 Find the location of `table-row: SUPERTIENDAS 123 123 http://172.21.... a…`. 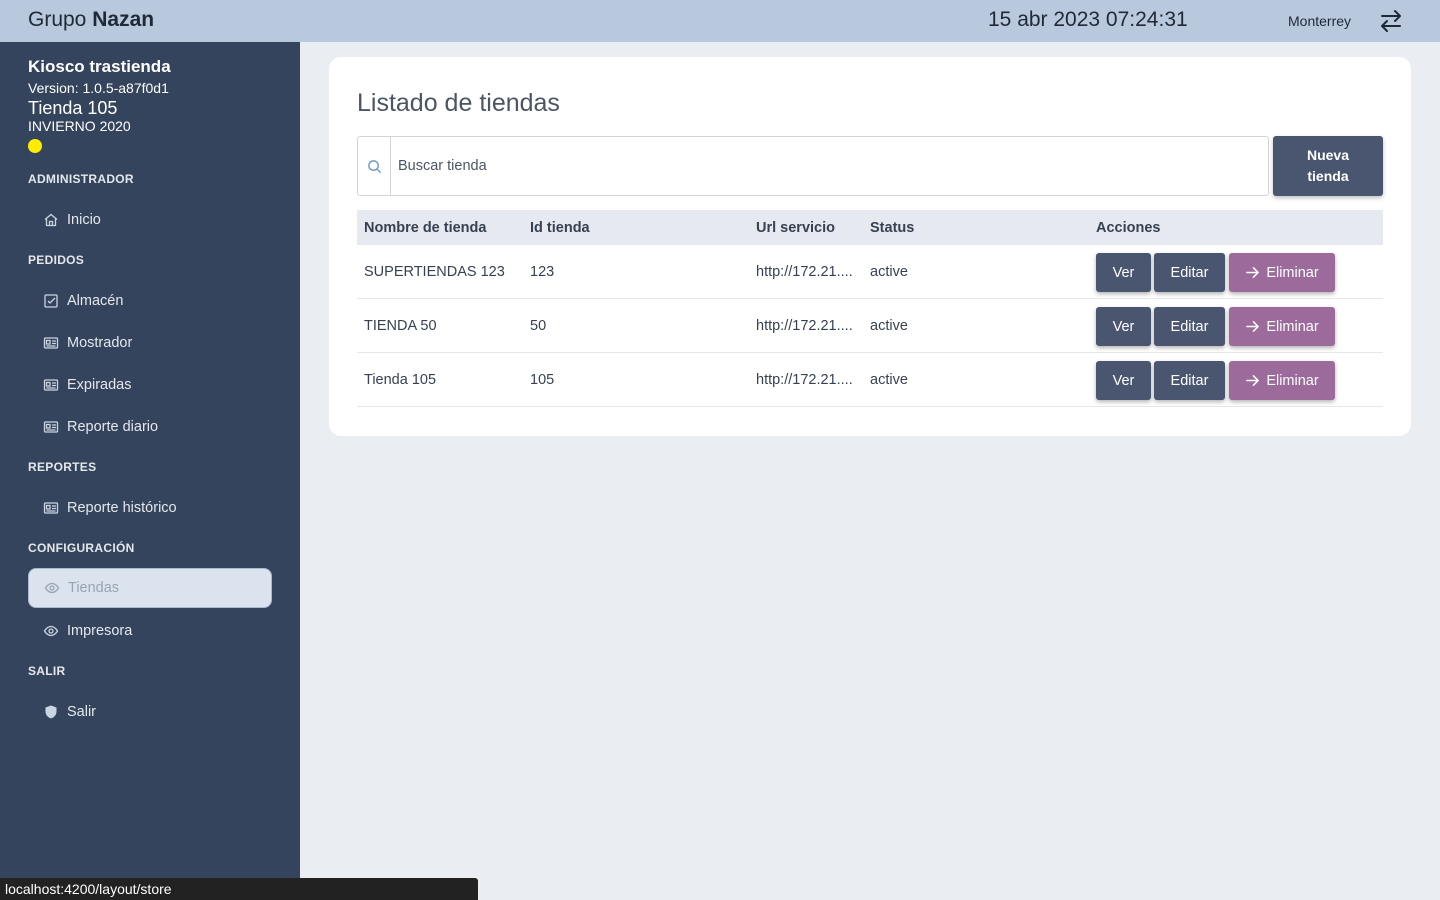

table-row: SUPERTIENDAS 123 123 http://172.21.... a… is located at coordinates (870, 272).